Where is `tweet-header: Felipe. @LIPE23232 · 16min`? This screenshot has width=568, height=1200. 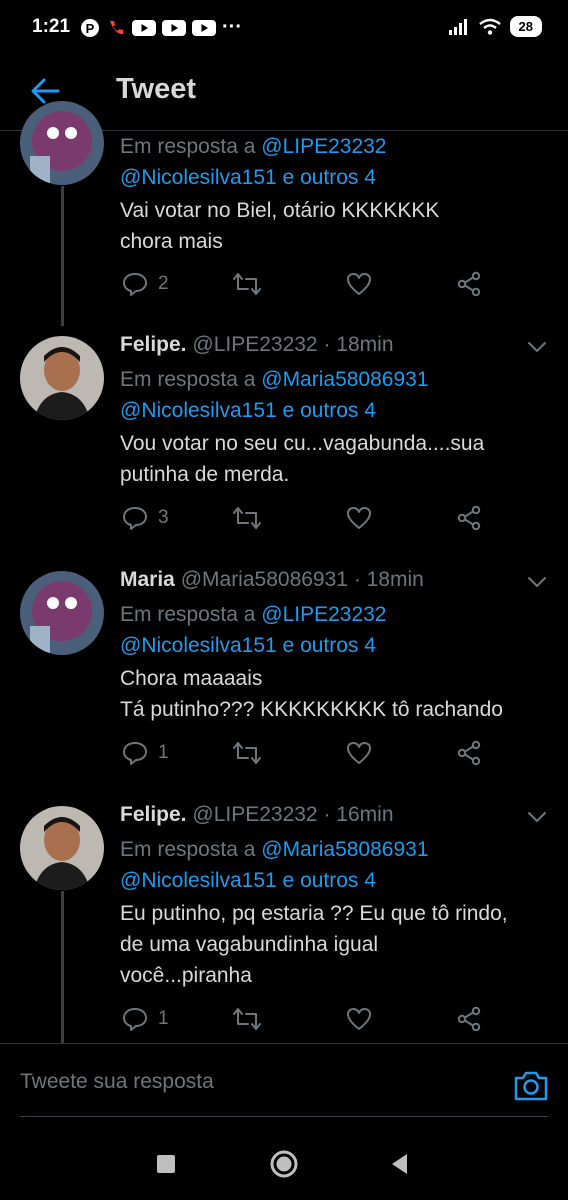
tweet-header: Felipe. @LIPE23232 · 16min is located at coordinates (257, 815).